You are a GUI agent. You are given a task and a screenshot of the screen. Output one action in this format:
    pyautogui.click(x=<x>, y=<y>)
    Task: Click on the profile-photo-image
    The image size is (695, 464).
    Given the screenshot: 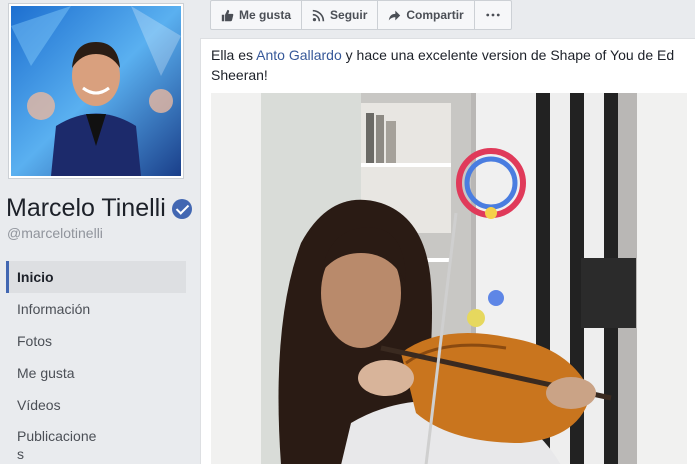 What is the action you would take?
    pyautogui.click(x=96, y=91)
    